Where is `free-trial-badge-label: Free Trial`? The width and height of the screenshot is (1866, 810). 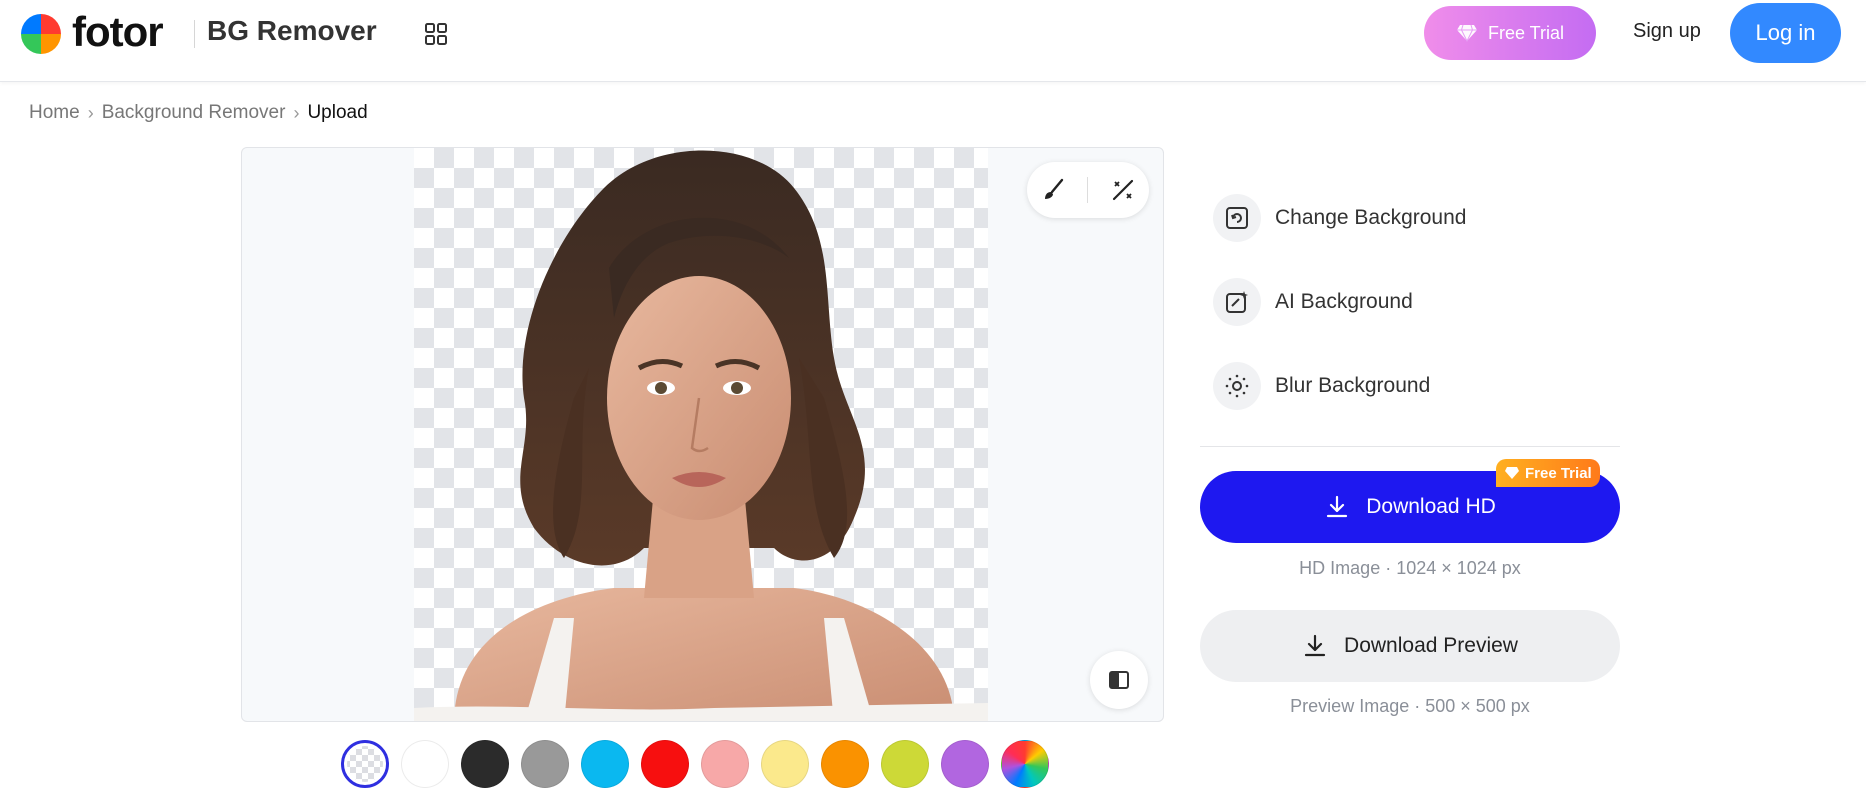 free-trial-badge-label: Free Trial is located at coordinates (1558, 473).